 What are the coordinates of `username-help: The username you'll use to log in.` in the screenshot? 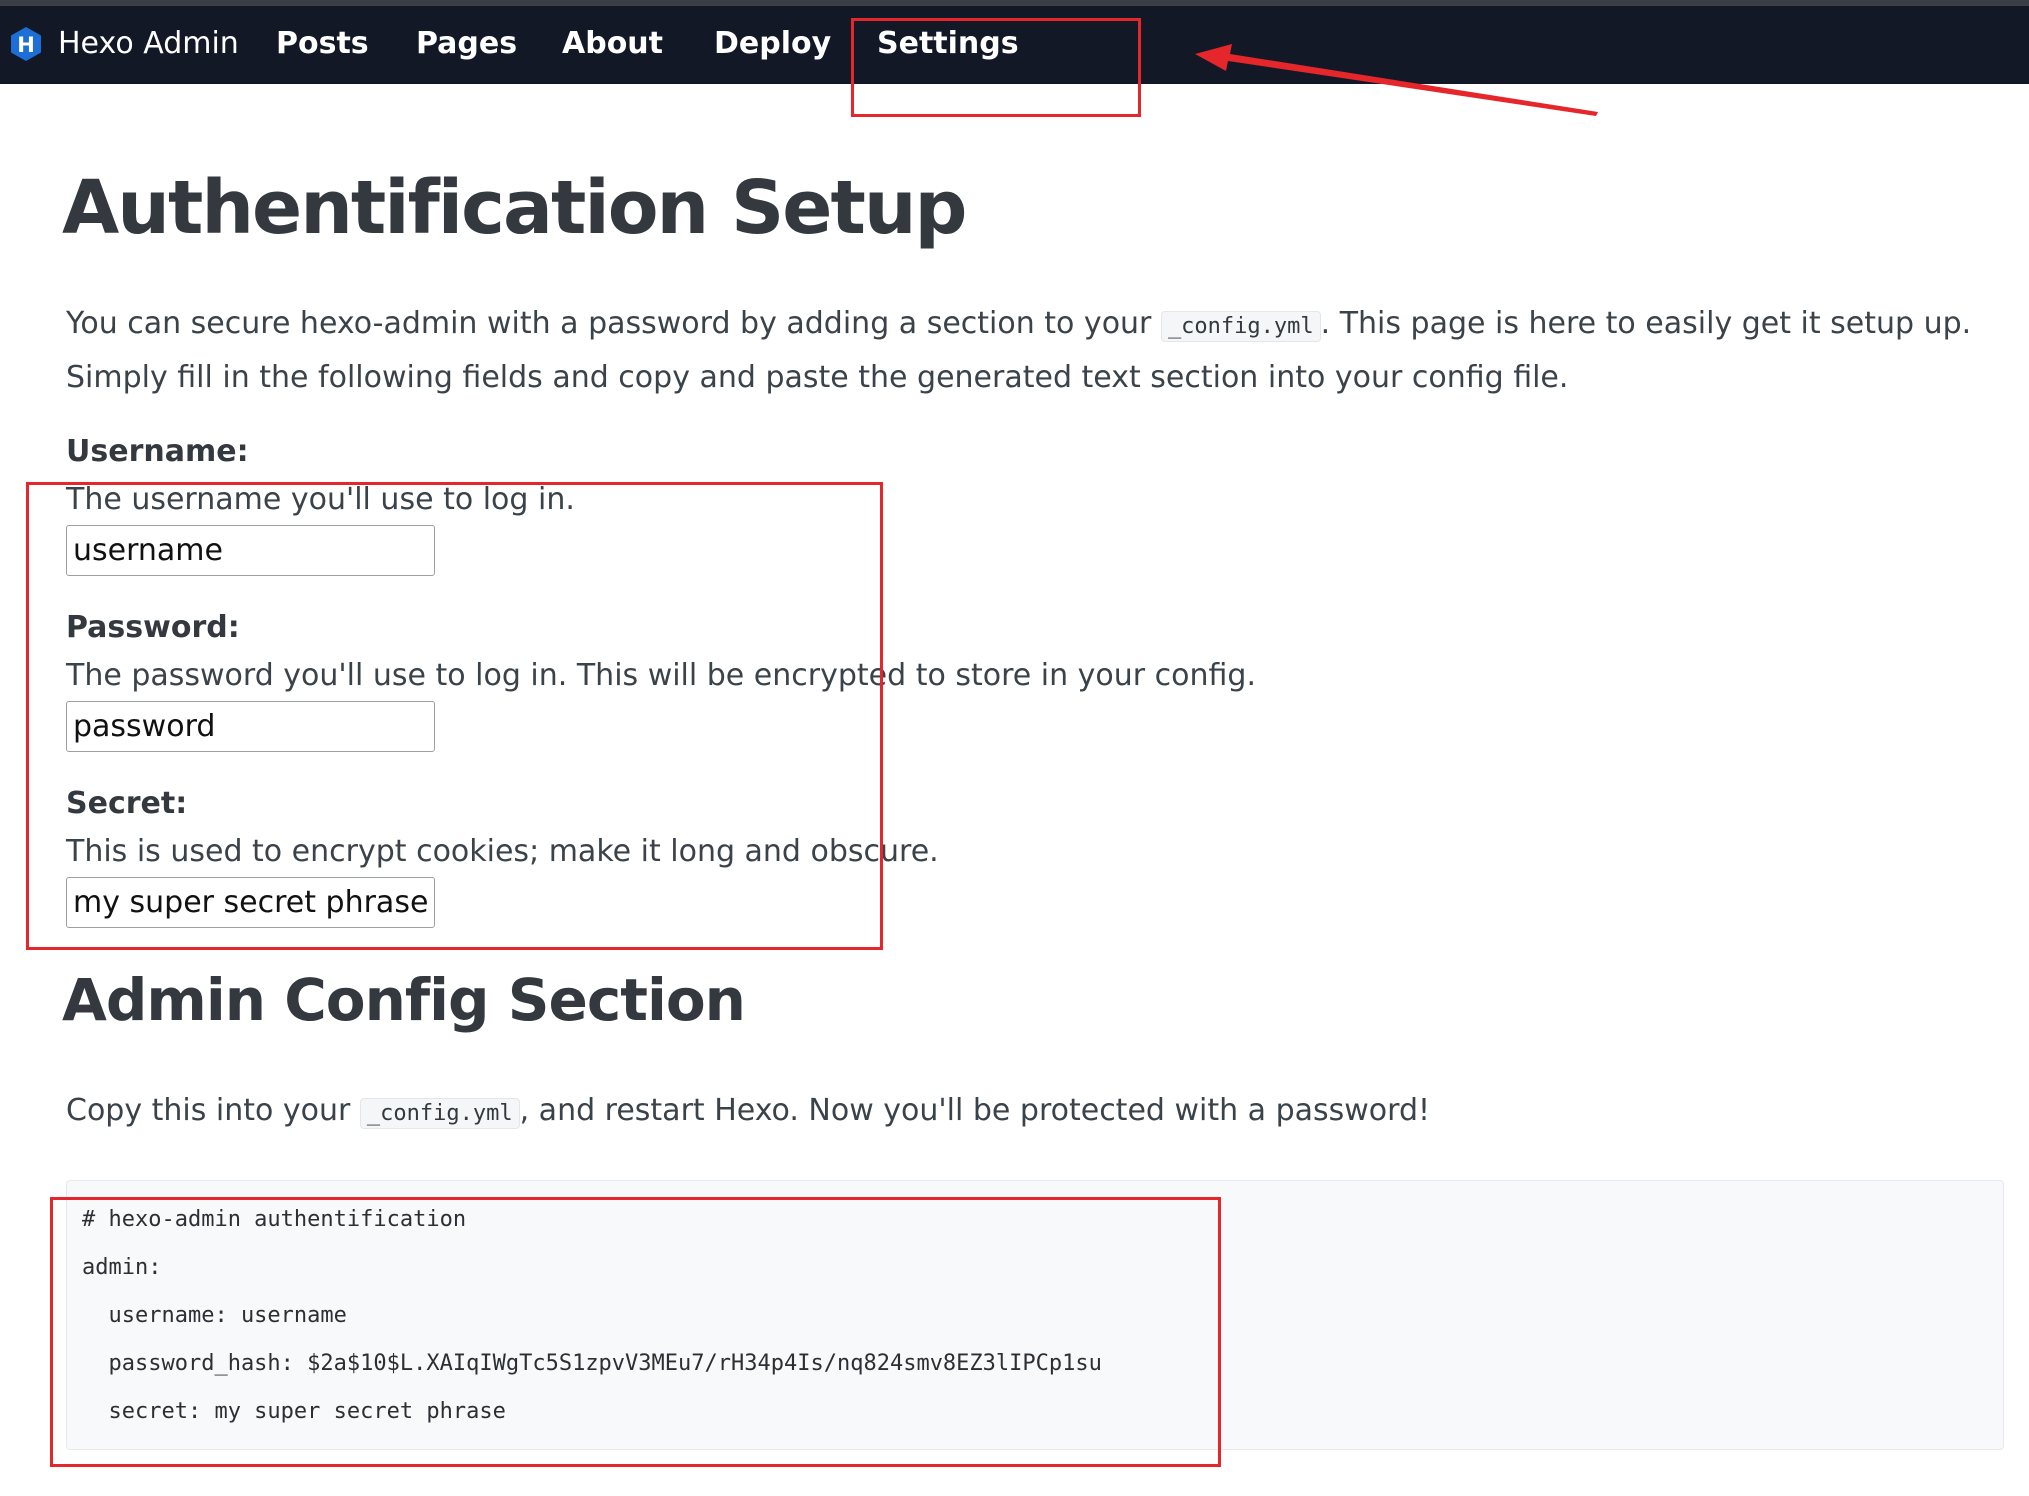 It's located at (320, 499).